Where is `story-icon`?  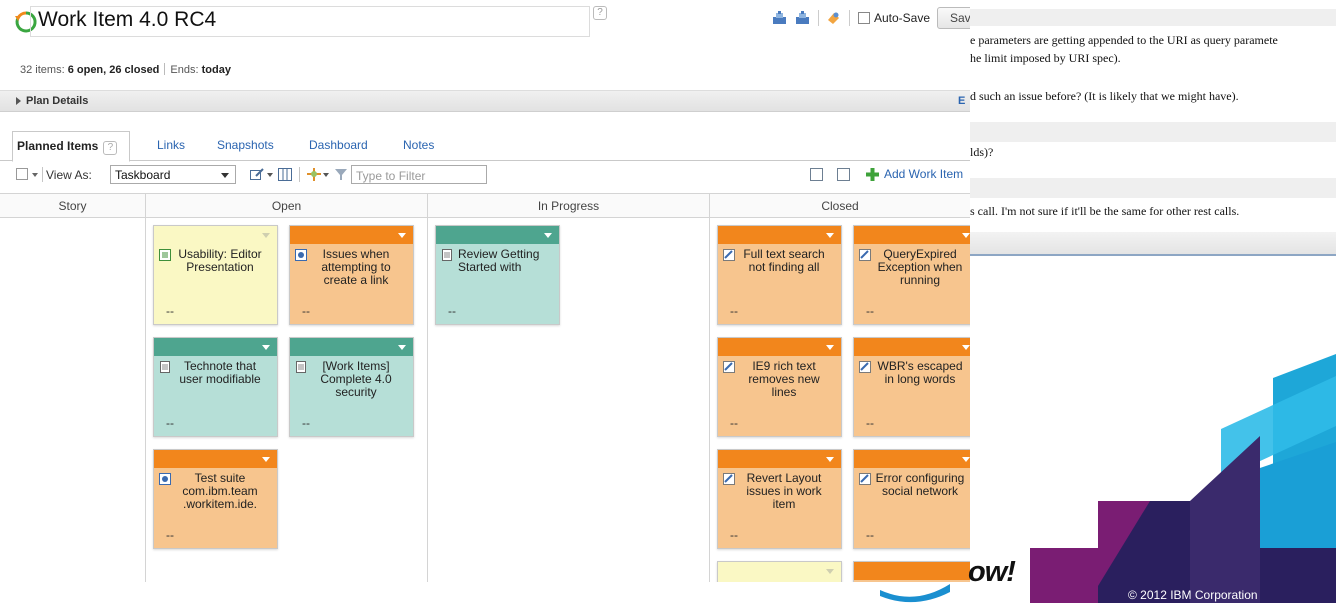
story-icon is located at coordinates (165, 255).